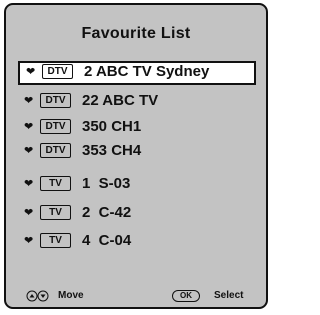 This screenshot has height=315, width=320. What do you see at coordinates (229, 295) in the screenshot?
I see `select-hint-label: Select` at bounding box center [229, 295].